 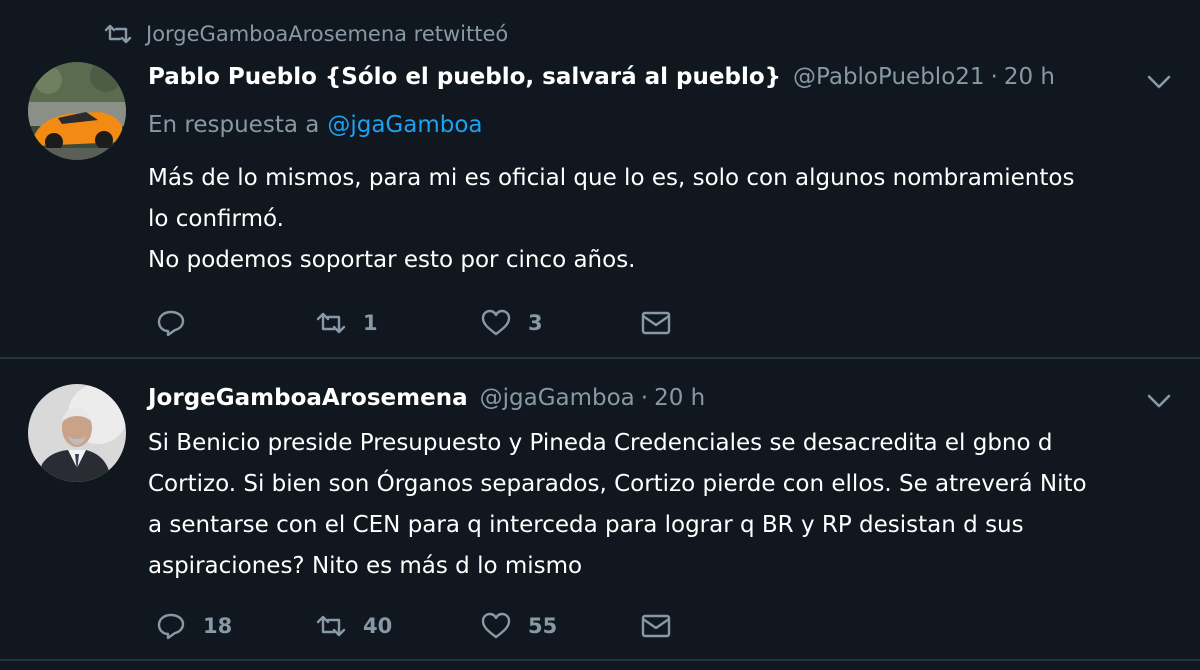 I want to click on user-handle: @jgaGamboa, so click(x=557, y=398).